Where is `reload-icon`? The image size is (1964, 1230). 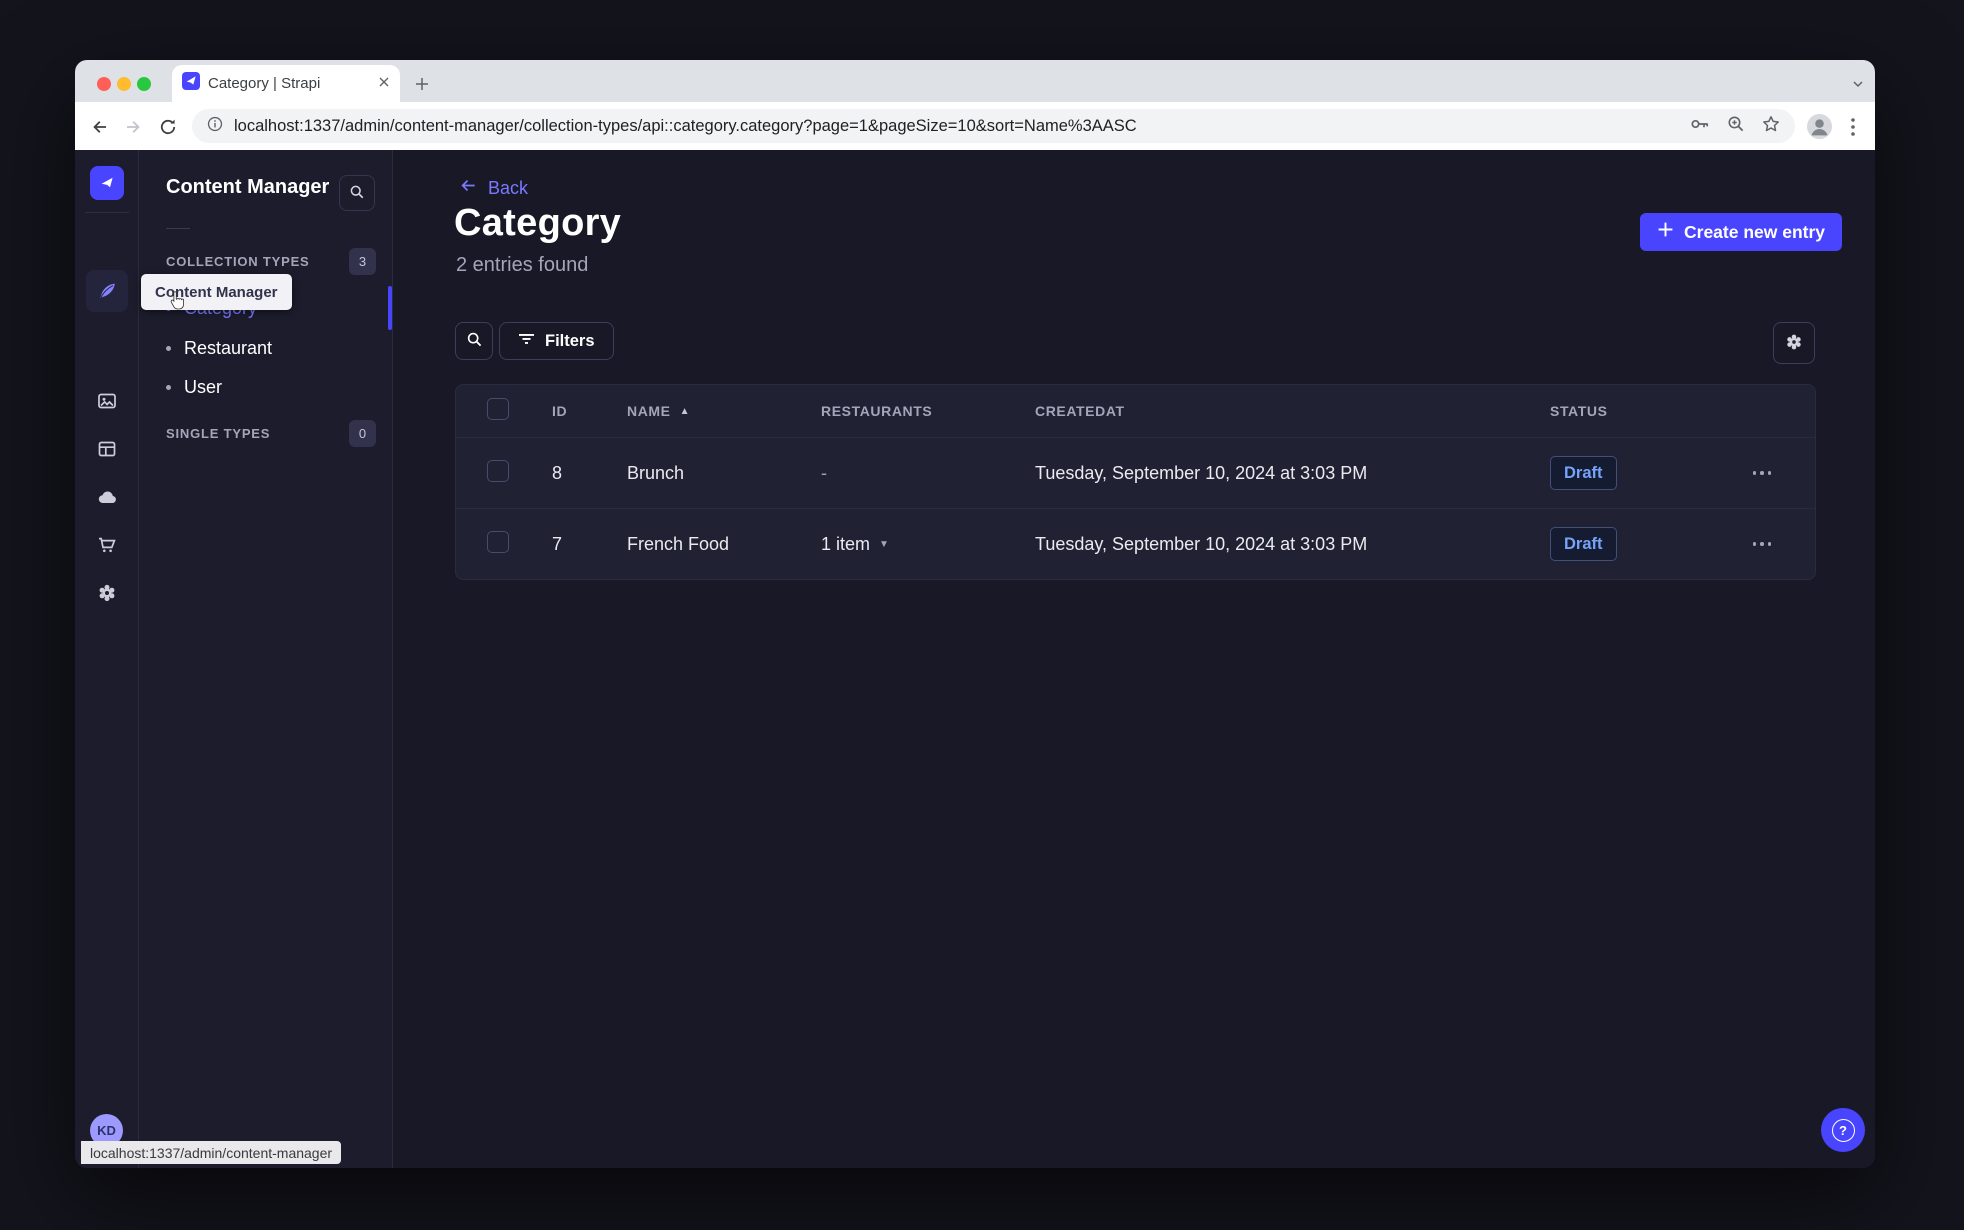 reload-icon is located at coordinates (168, 127).